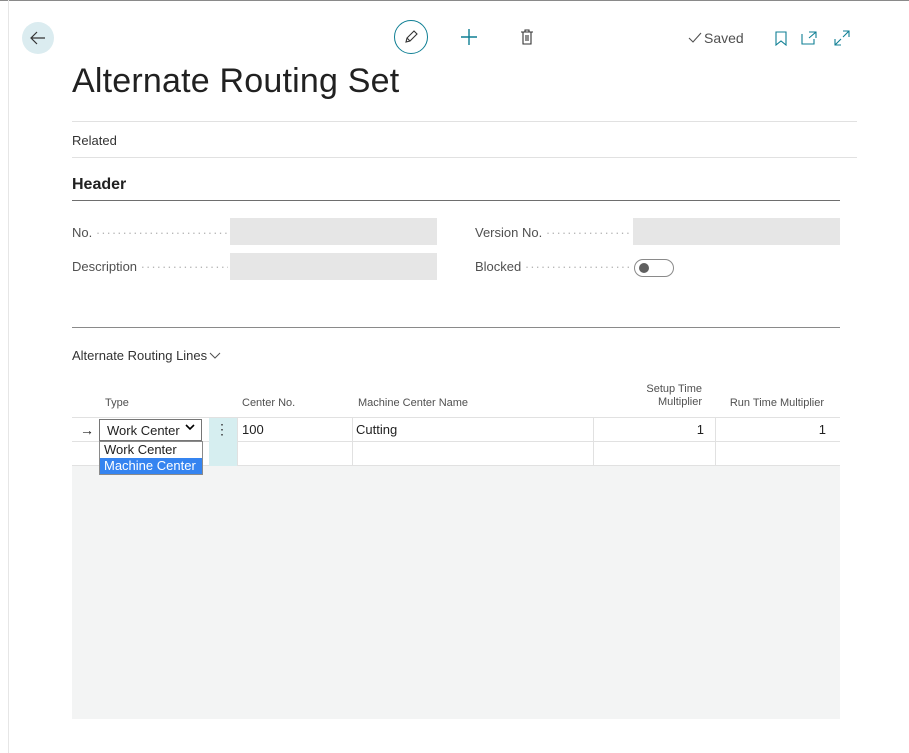 The width and height of the screenshot is (909, 753). I want to click on open-new-window-button, so click(809, 38).